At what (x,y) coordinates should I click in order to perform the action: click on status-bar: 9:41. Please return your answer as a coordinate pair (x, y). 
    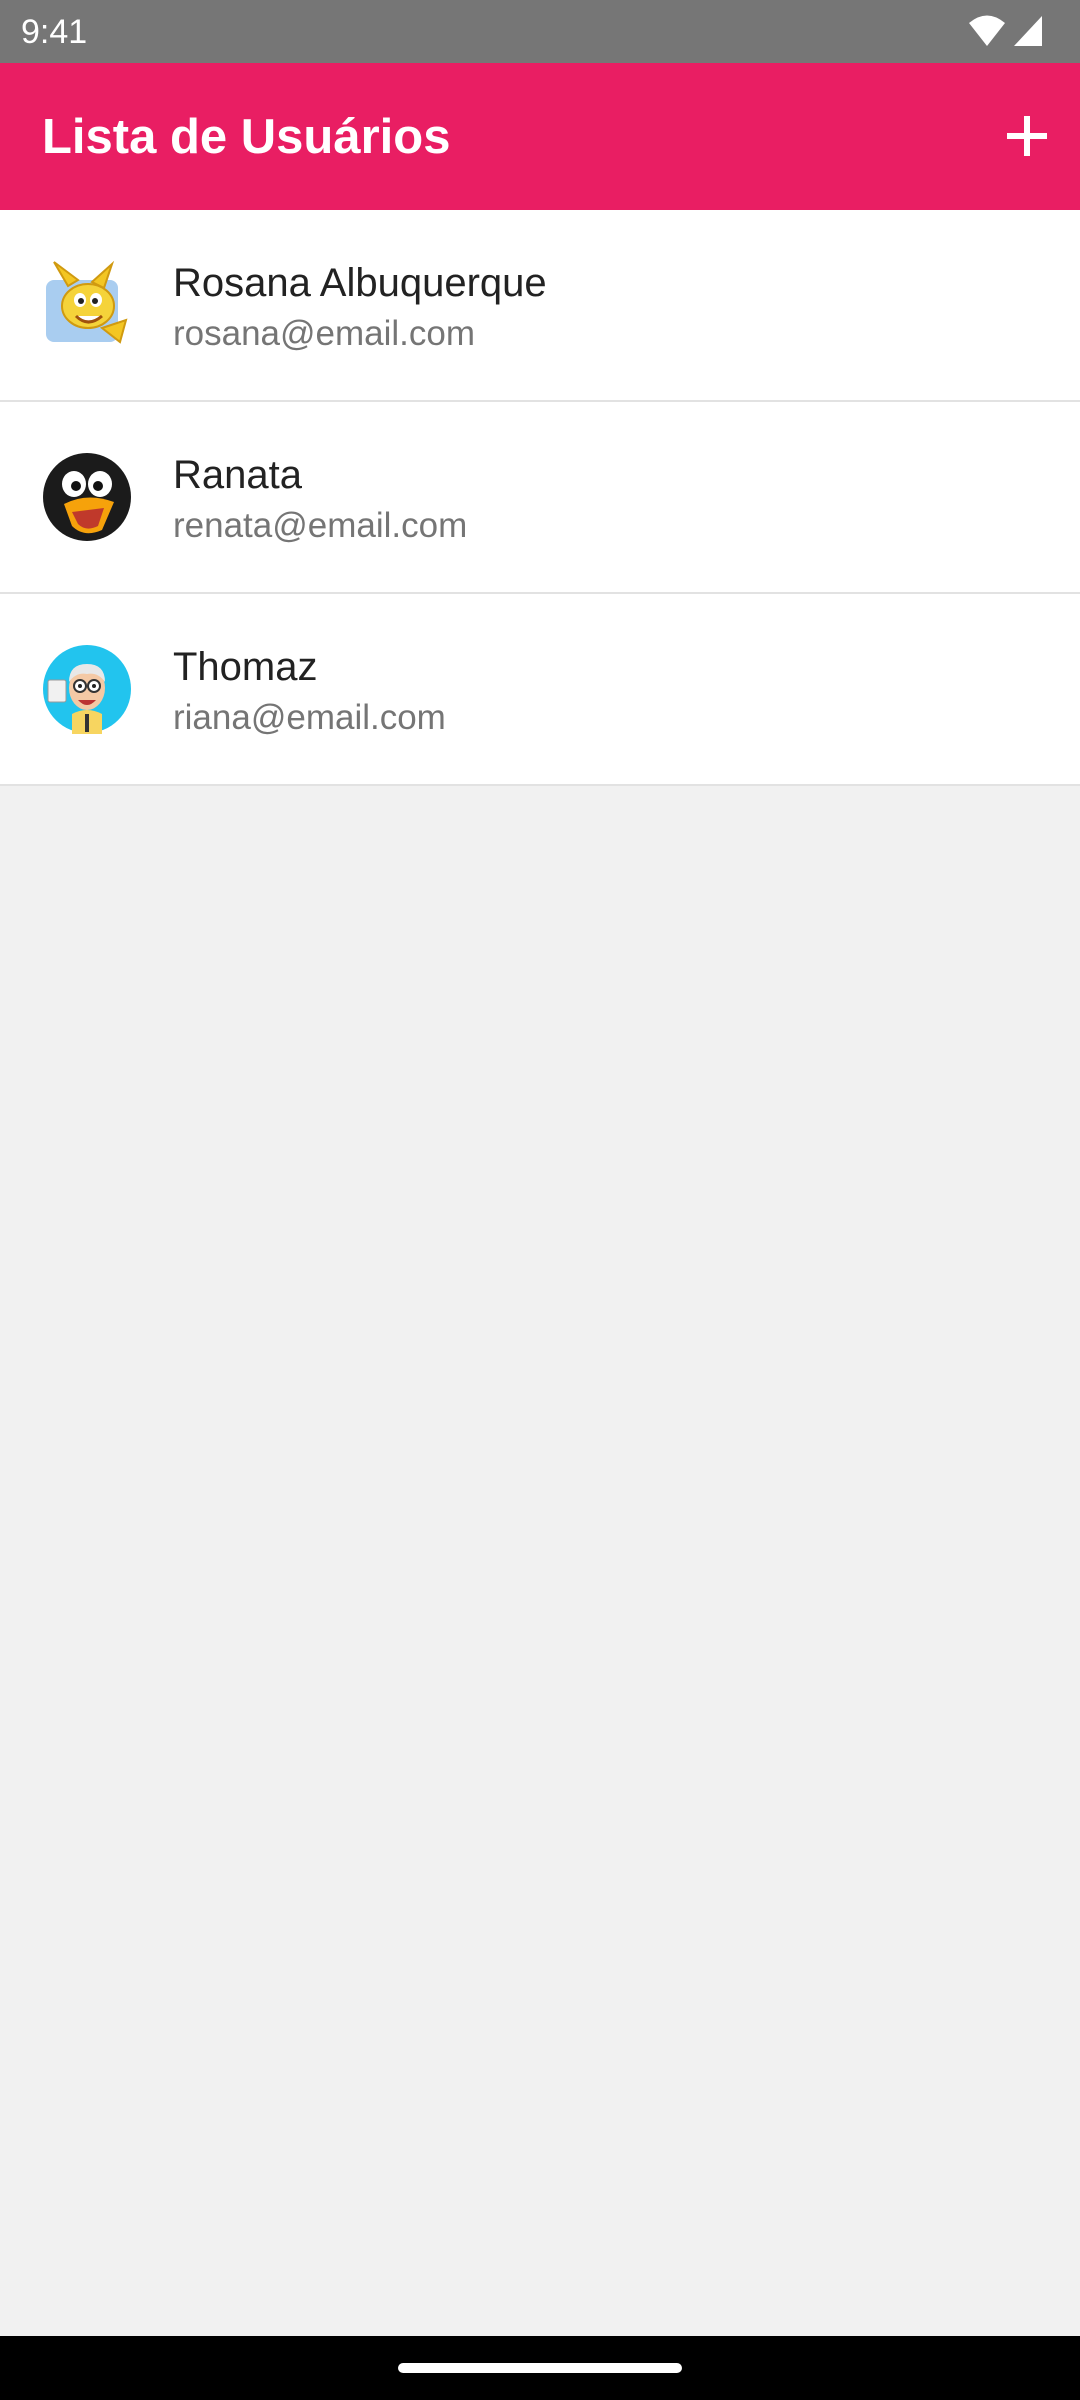
    Looking at the image, I should click on (540, 31).